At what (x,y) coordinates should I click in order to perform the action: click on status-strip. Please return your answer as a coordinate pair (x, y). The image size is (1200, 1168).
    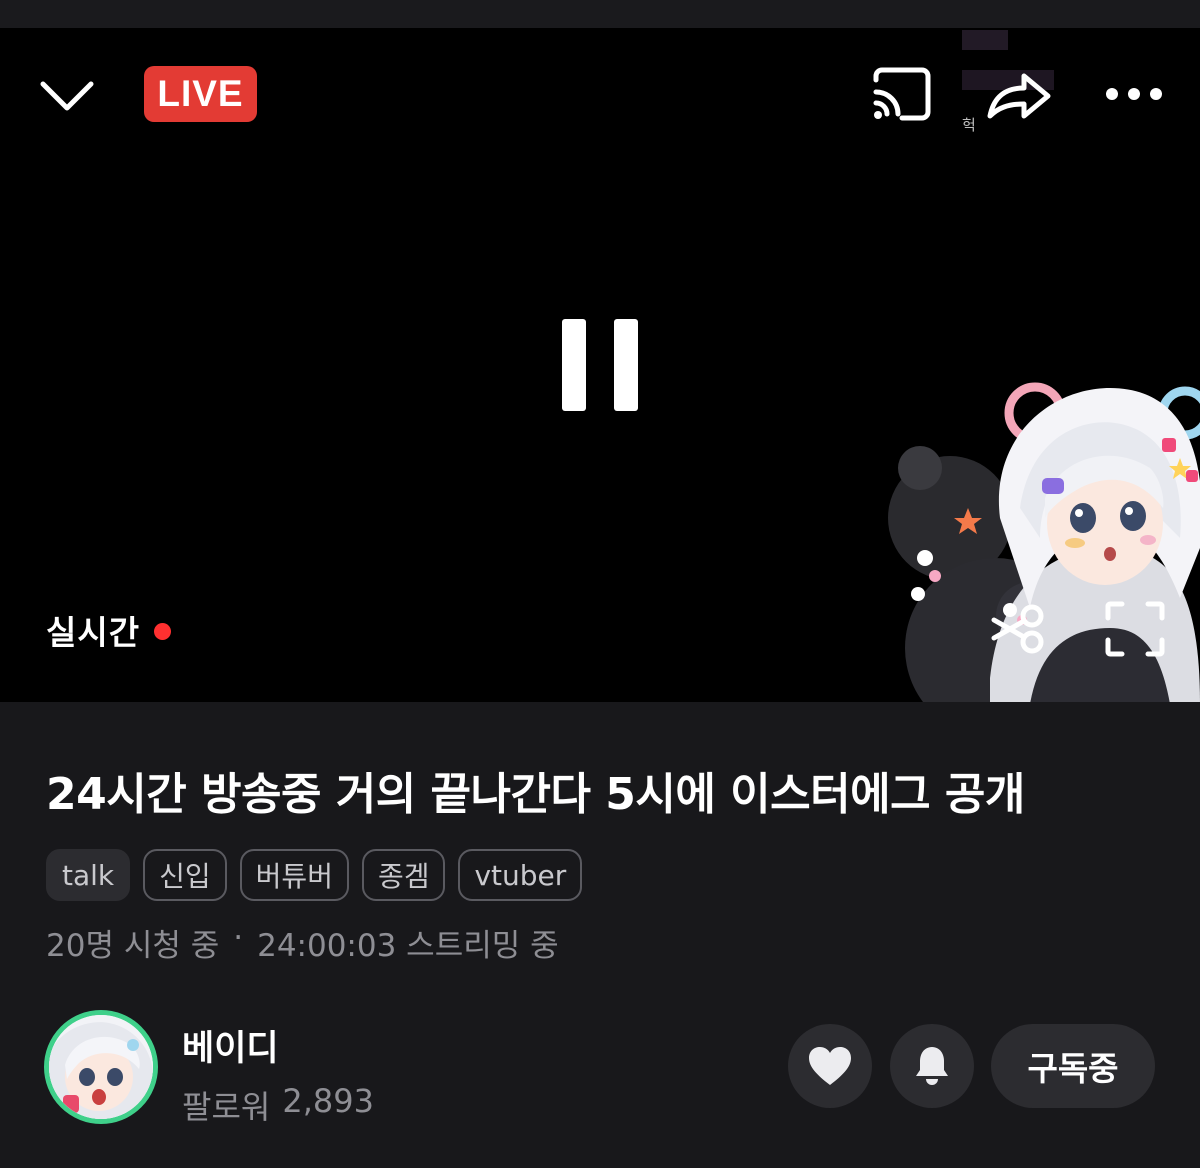
    Looking at the image, I should click on (600, 14).